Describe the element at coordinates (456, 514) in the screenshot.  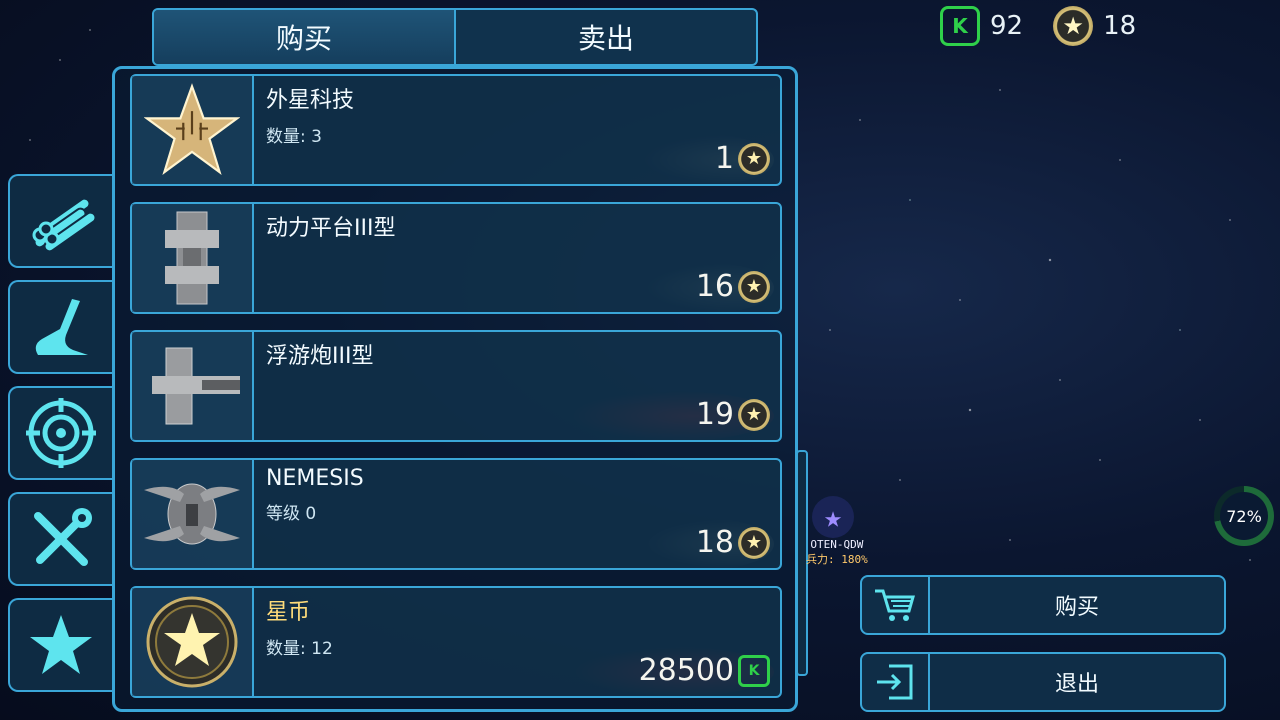
I see `shop-item-nemesis: NEMESIS 等级 0 18 ★` at that location.